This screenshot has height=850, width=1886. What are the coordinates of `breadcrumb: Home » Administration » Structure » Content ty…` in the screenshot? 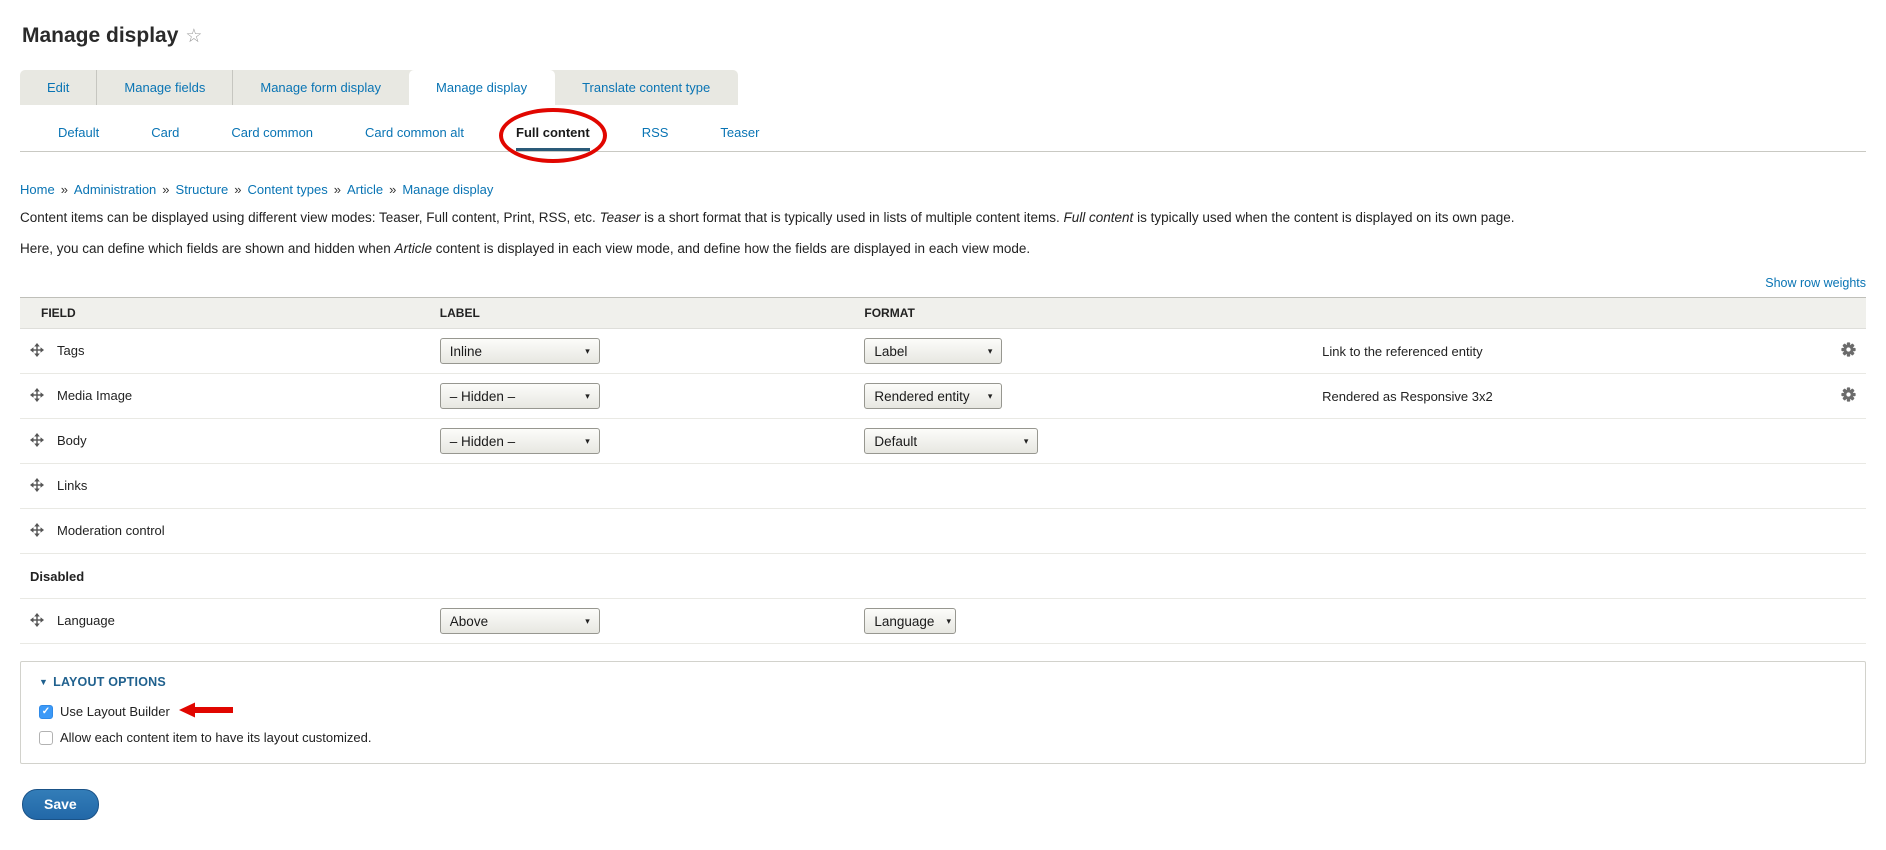 It's located at (943, 189).